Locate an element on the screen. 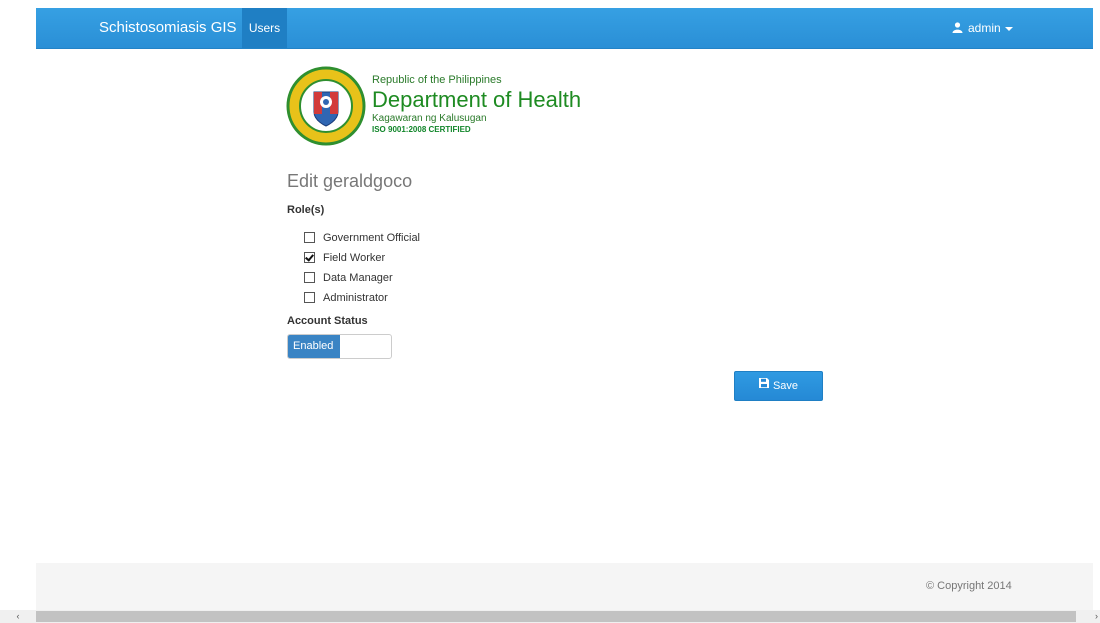 Image resolution: width=1100 pixels, height=623 pixels. scroll-right-icon: › is located at coordinates (1096, 616).